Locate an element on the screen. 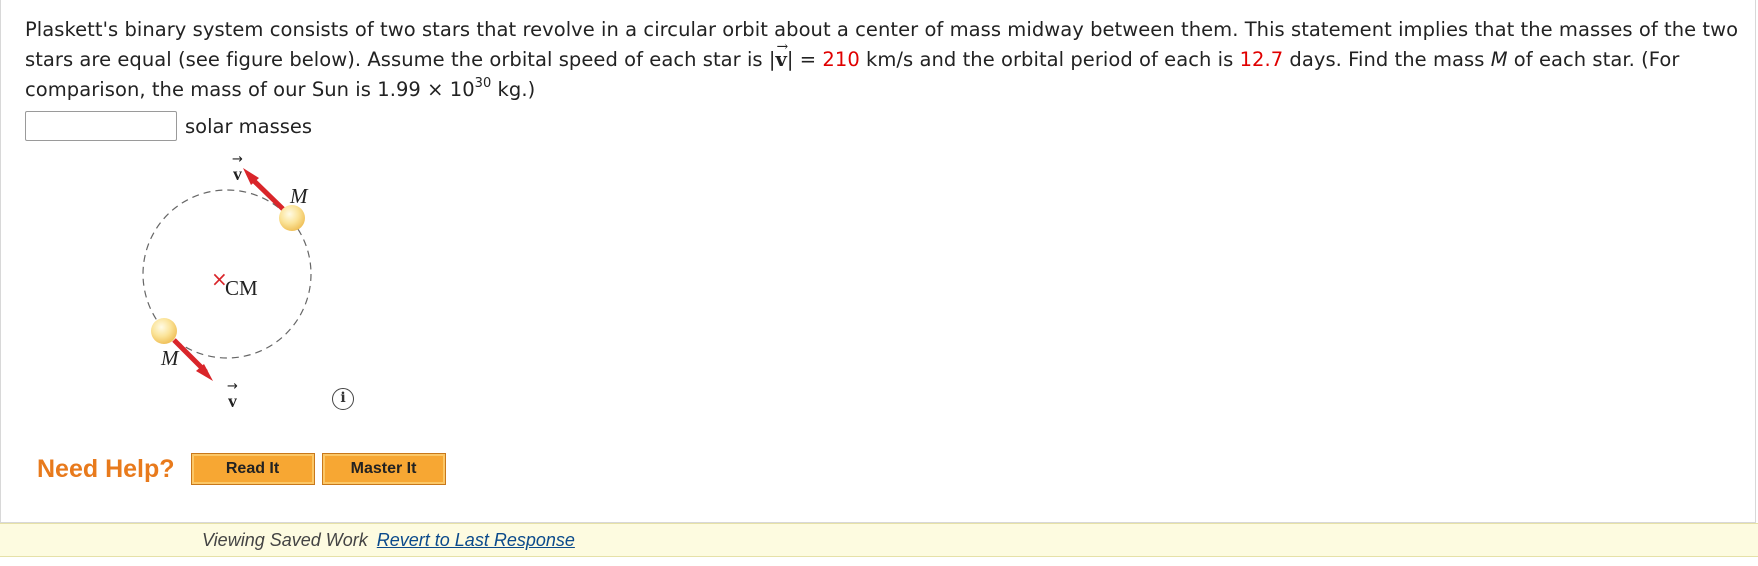 The image size is (1758, 566). need-help-row: Need Help? Read It Master It is located at coordinates (245, 469).